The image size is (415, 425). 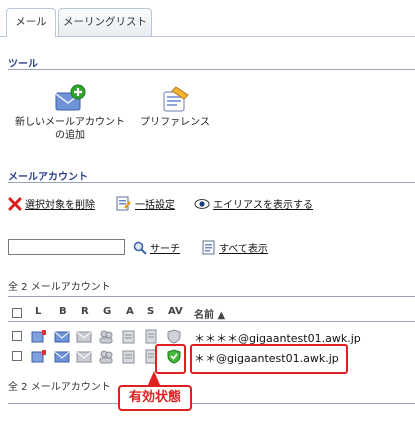 I want to click on delete-x-icon, so click(x=15, y=203).